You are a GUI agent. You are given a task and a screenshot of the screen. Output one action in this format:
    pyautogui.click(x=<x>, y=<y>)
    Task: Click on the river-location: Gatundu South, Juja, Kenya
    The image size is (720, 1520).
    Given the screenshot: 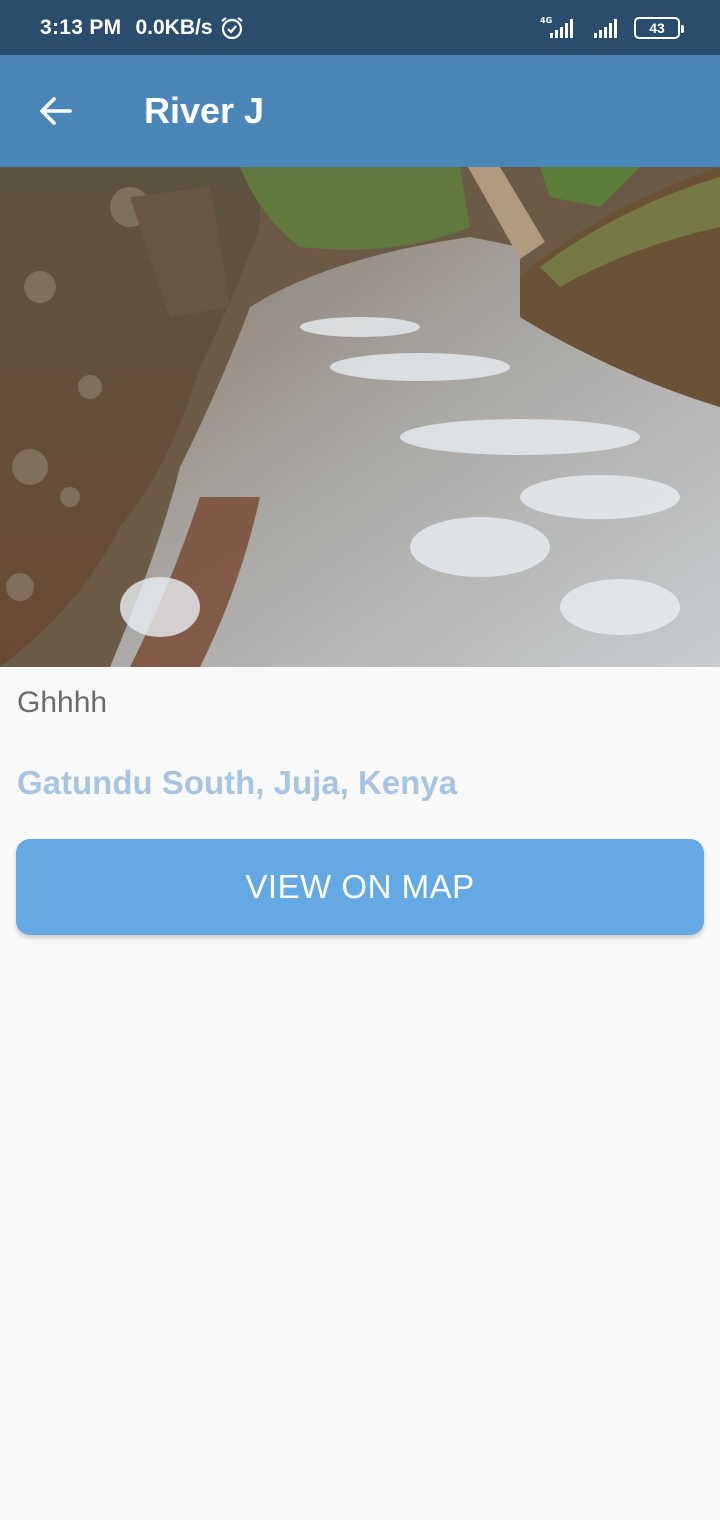 What is the action you would take?
    pyautogui.click(x=237, y=782)
    